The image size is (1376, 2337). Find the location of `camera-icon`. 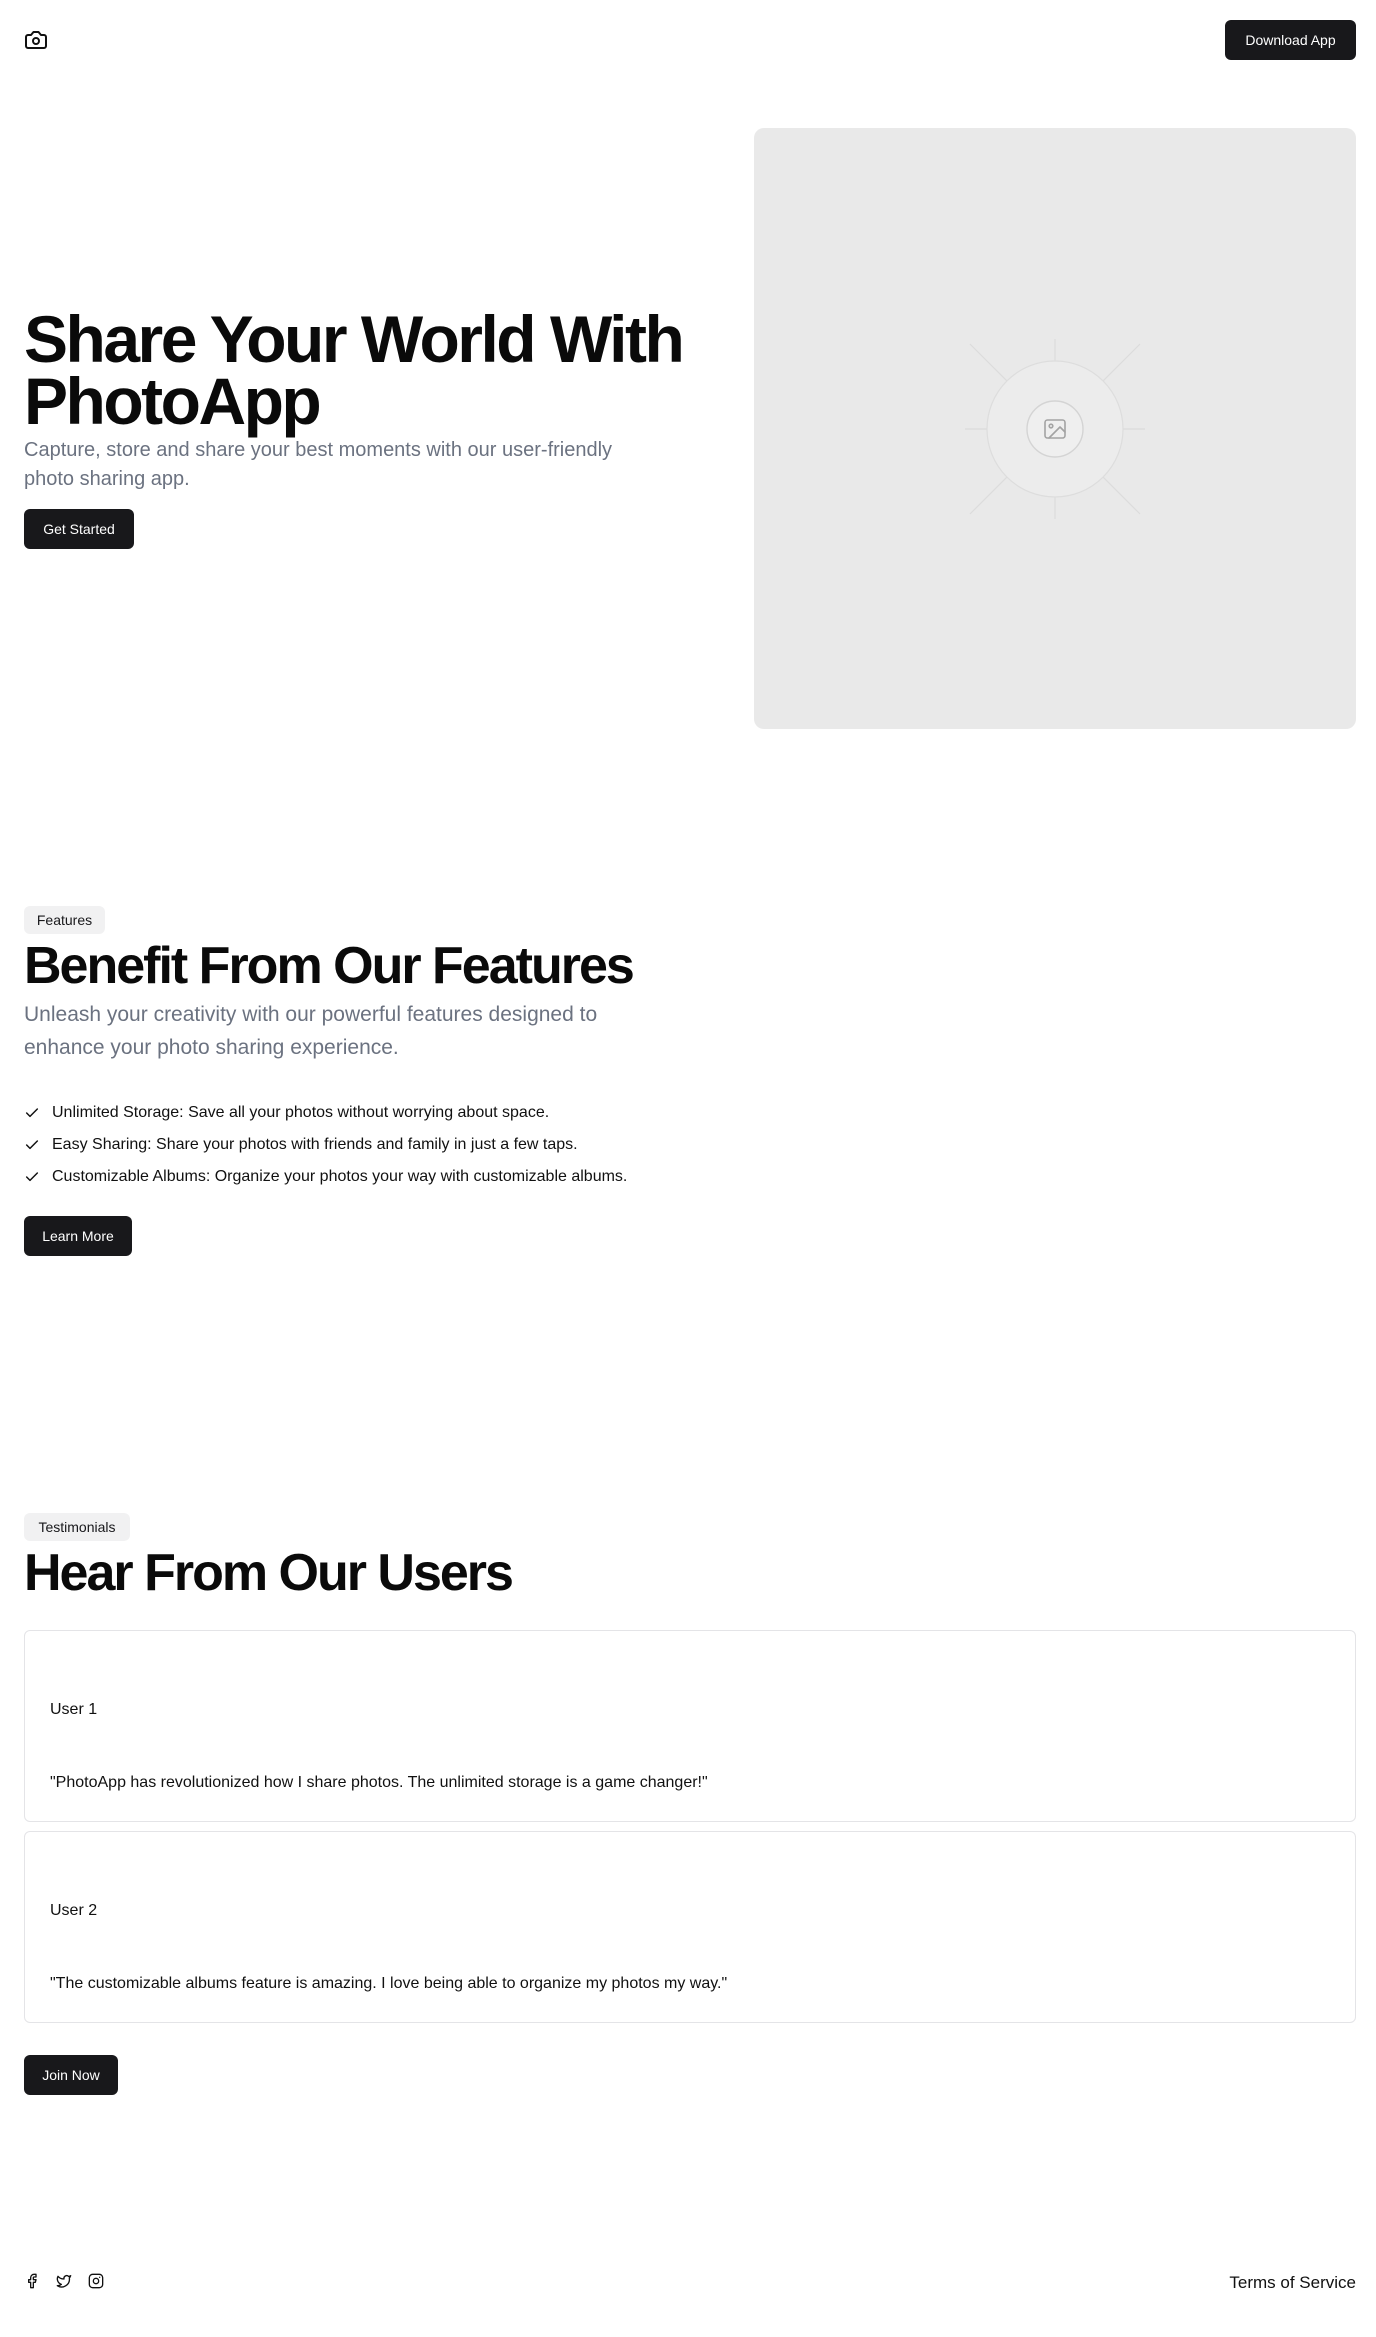

camera-icon is located at coordinates (36, 40).